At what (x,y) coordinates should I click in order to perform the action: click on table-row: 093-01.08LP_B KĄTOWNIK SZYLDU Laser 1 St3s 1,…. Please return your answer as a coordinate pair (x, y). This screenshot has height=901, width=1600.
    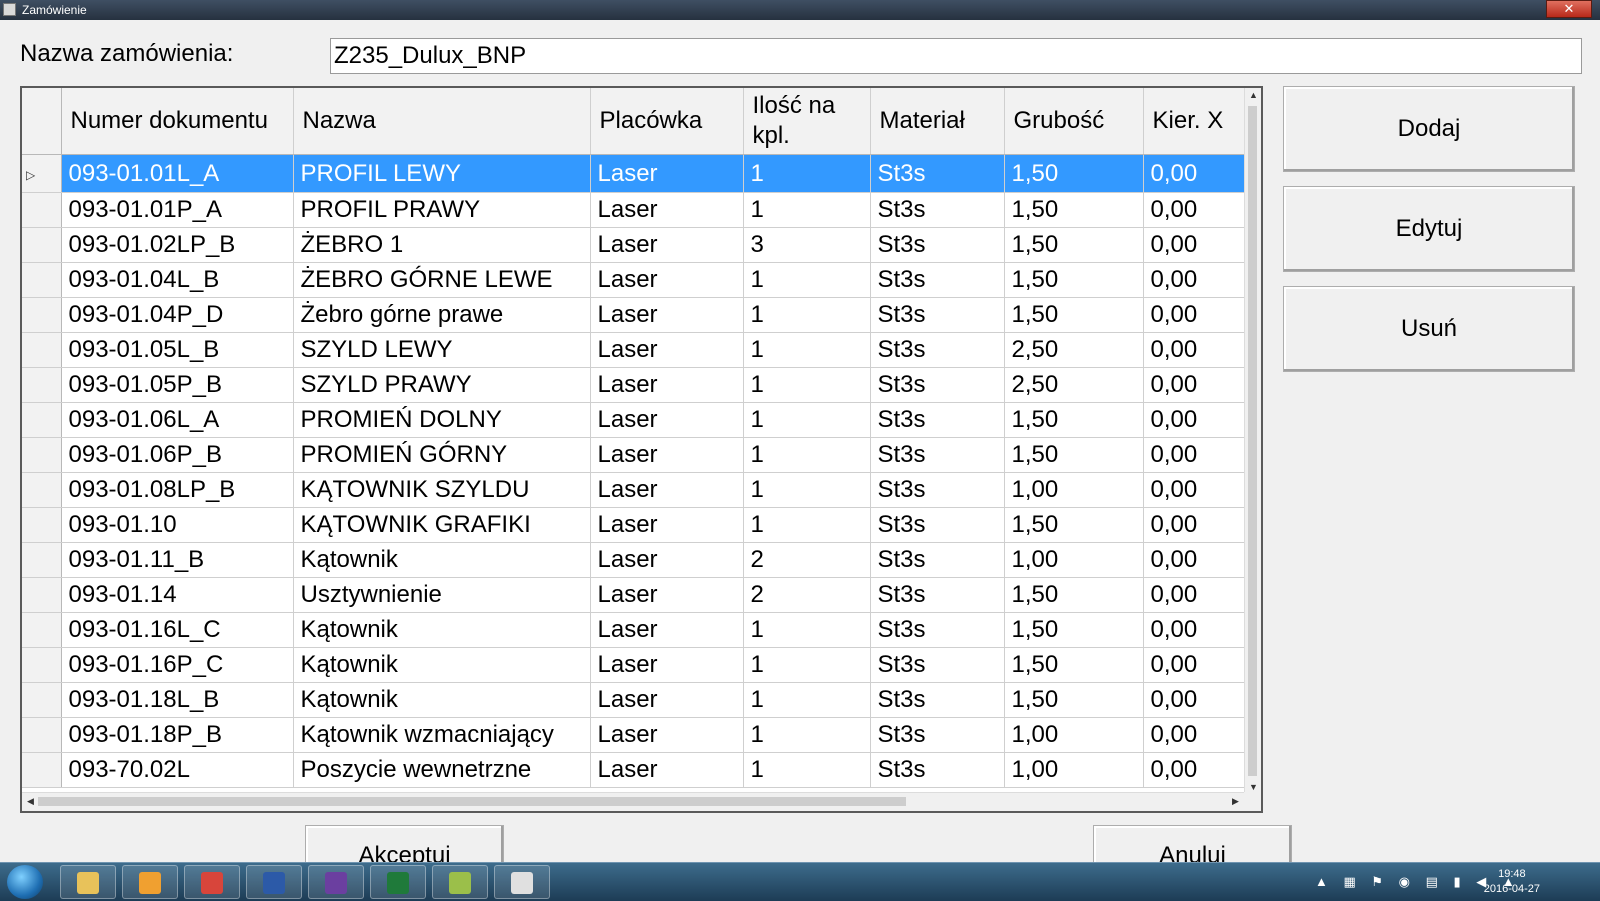
    Looking at the image, I should click on (635, 490).